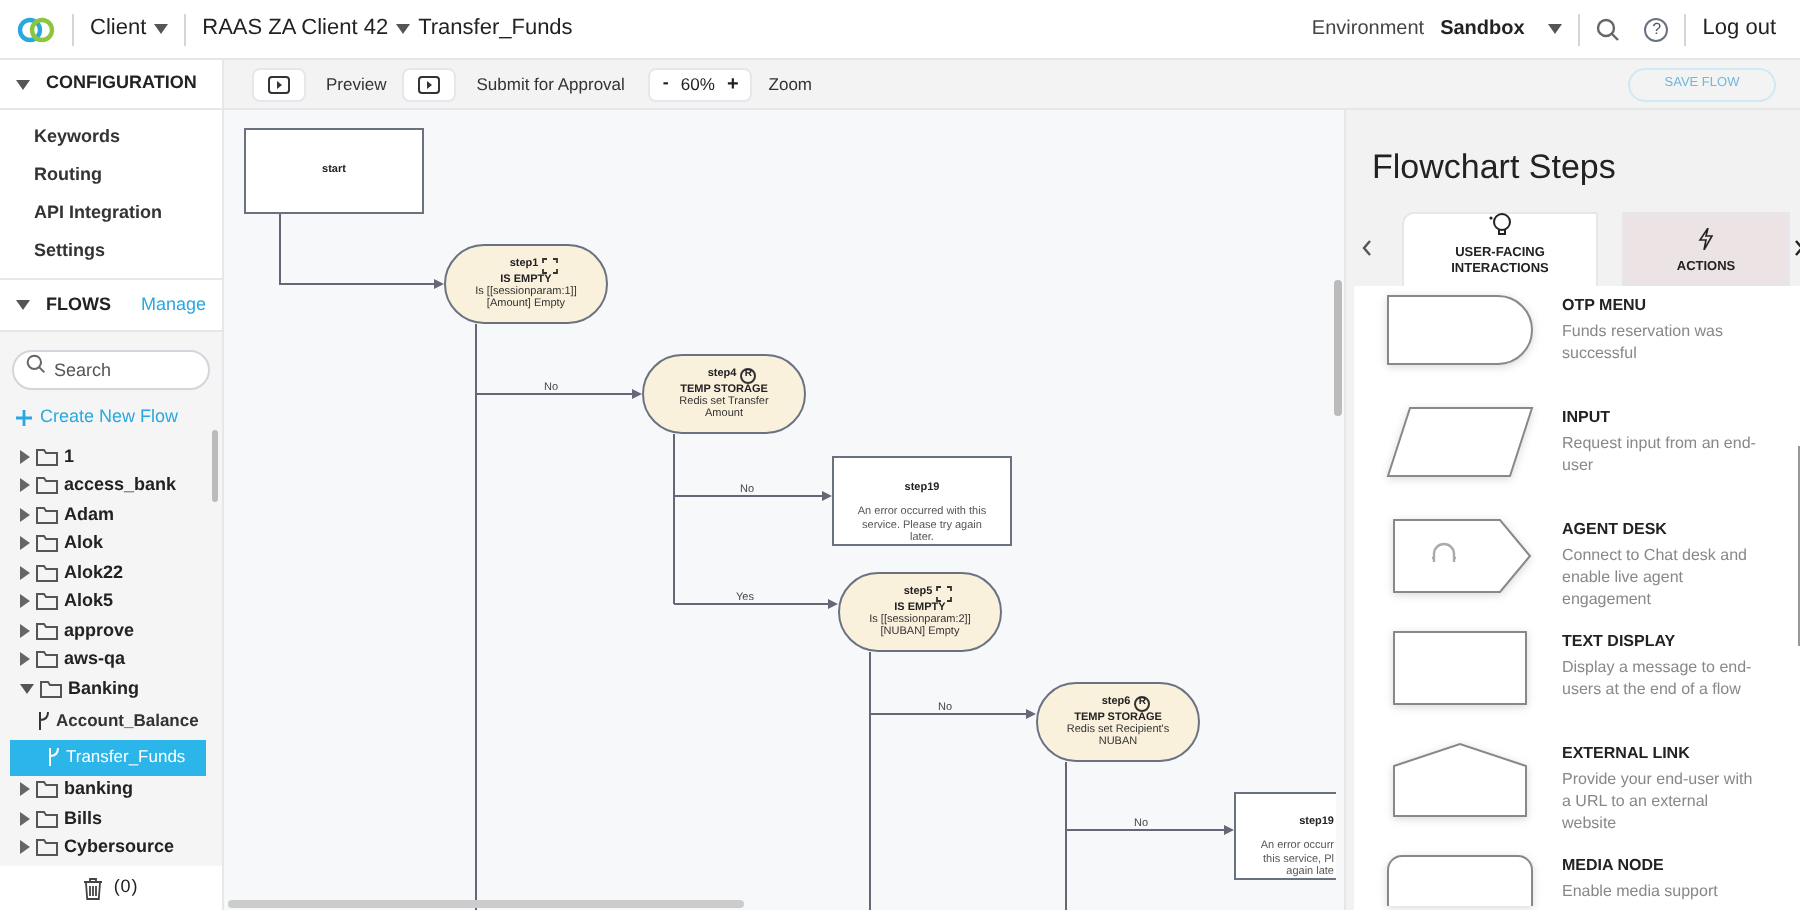 The image size is (1800, 910). I want to click on trash-icon, so click(92, 888).